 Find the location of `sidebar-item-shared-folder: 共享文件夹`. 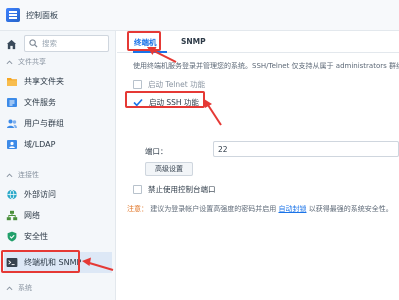

sidebar-item-shared-folder: 共享文件夹 is located at coordinates (58, 81).